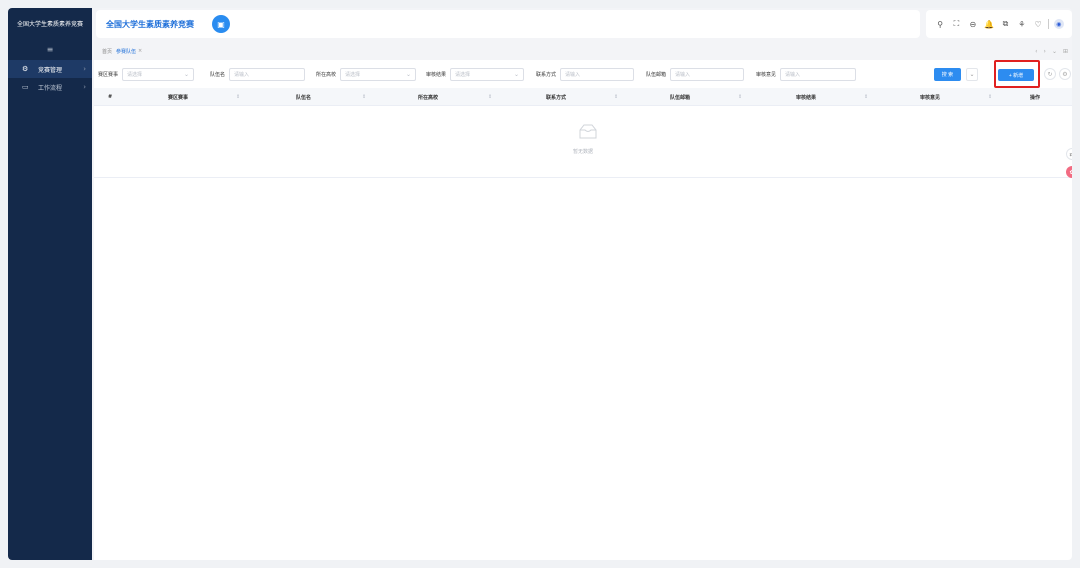 The height and width of the screenshot is (568, 1080). I want to click on field-label: 所在高校, so click(326, 74).